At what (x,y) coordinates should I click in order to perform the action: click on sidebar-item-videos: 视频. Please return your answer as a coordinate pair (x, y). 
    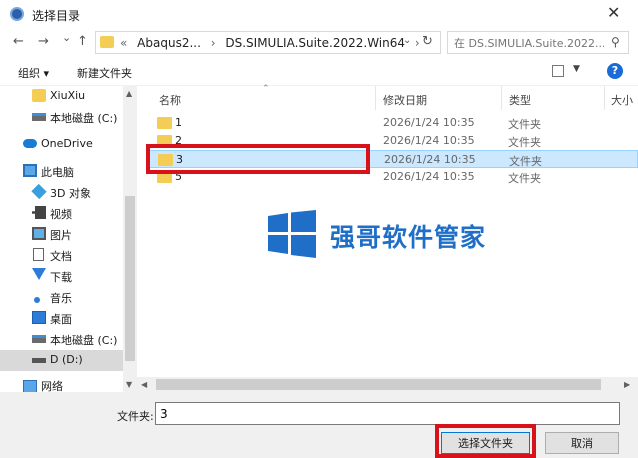
    Looking at the image, I should click on (61, 213).